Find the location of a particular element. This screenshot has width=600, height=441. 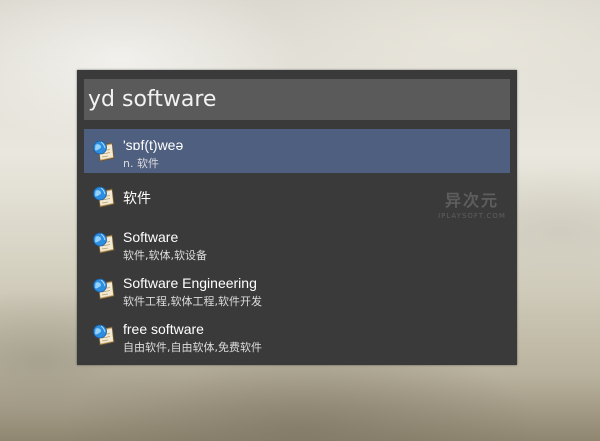

result-title: free software is located at coordinates (163, 329).